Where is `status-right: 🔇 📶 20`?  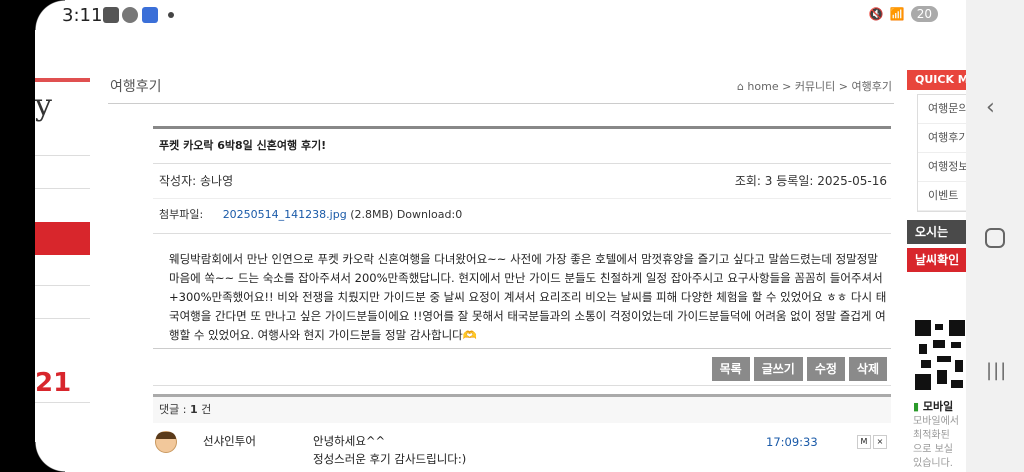 status-right: 🔇 📶 20 is located at coordinates (903, 14).